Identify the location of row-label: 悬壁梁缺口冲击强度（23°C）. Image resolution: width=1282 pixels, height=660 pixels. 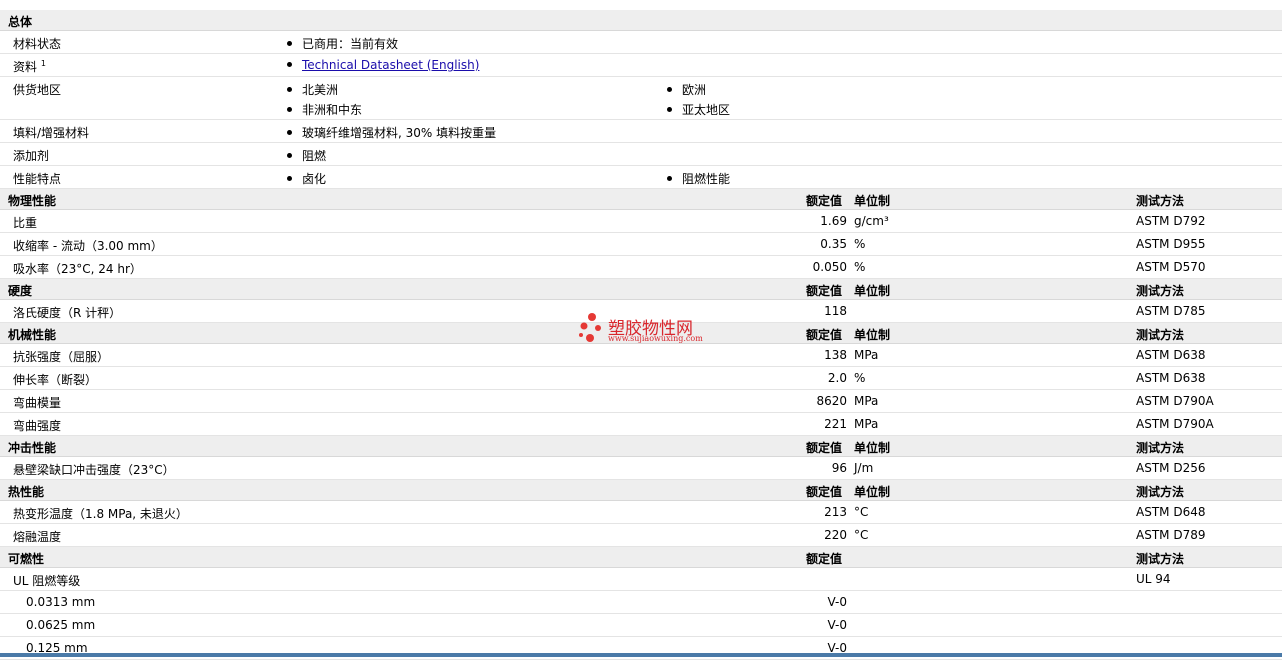
(94, 470).